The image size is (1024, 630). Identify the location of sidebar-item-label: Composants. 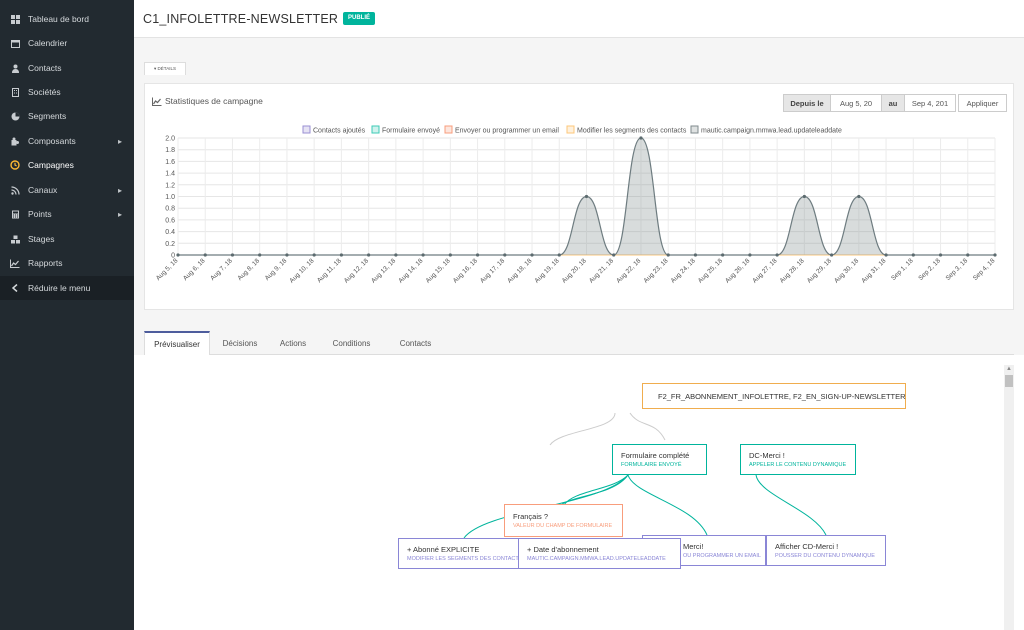
(52, 141).